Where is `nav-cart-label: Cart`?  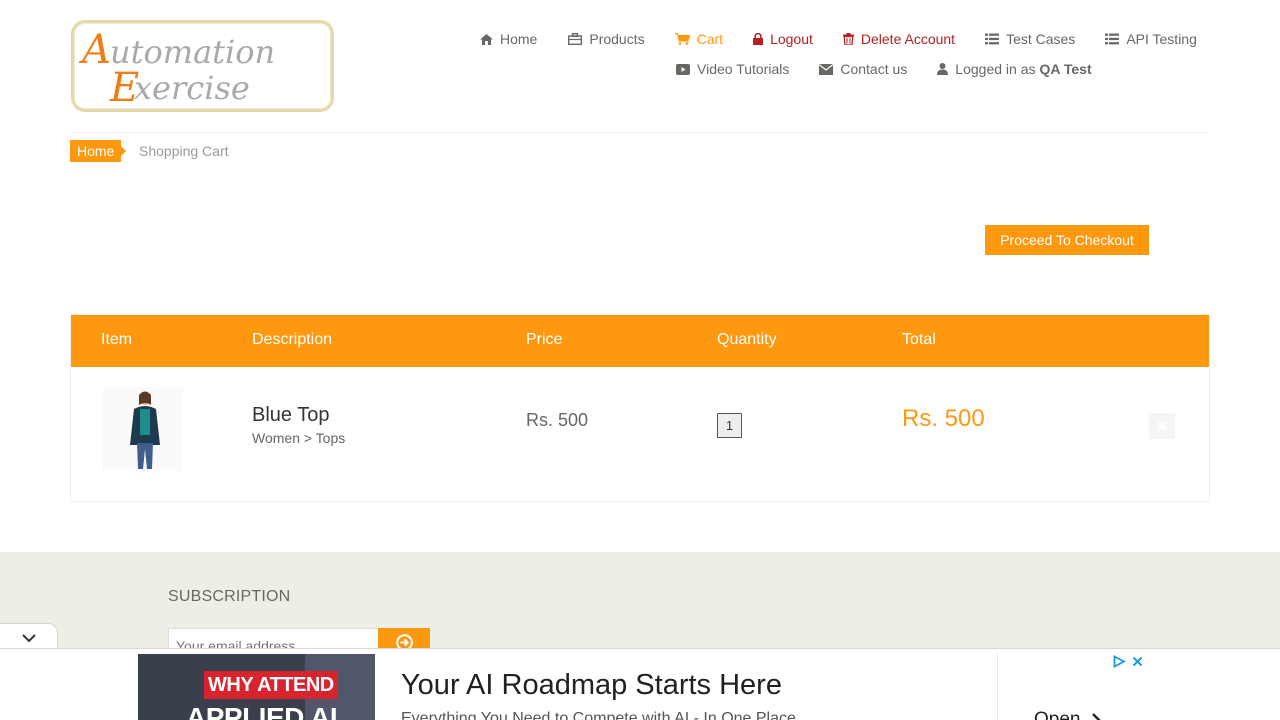
nav-cart-label: Cart is located at coordinates (710, 39).